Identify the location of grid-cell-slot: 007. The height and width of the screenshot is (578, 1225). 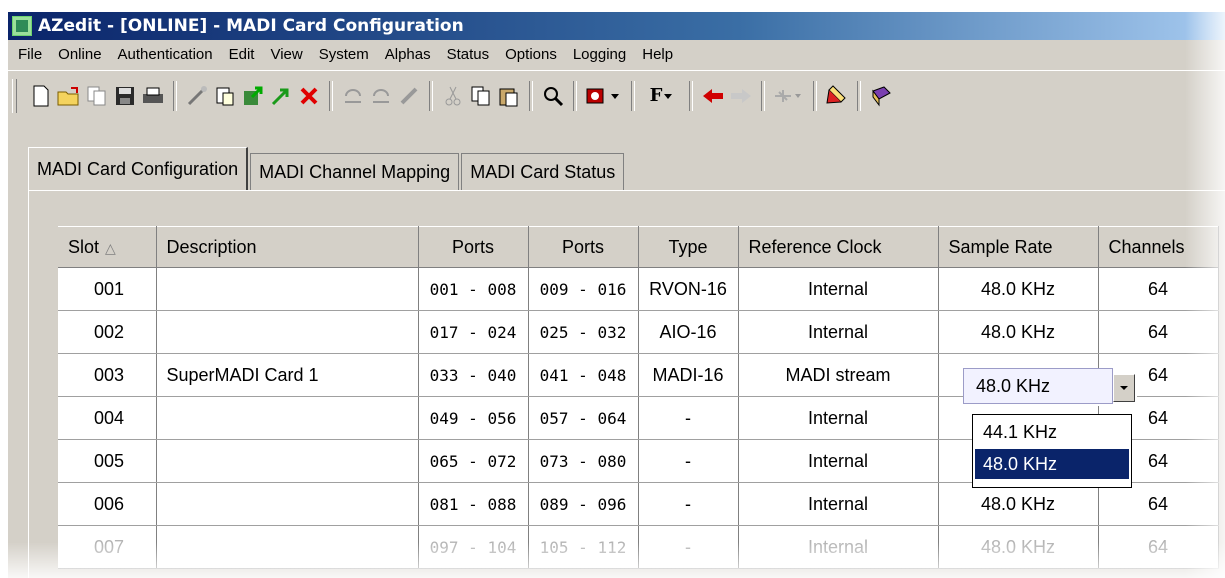
(107, 547).